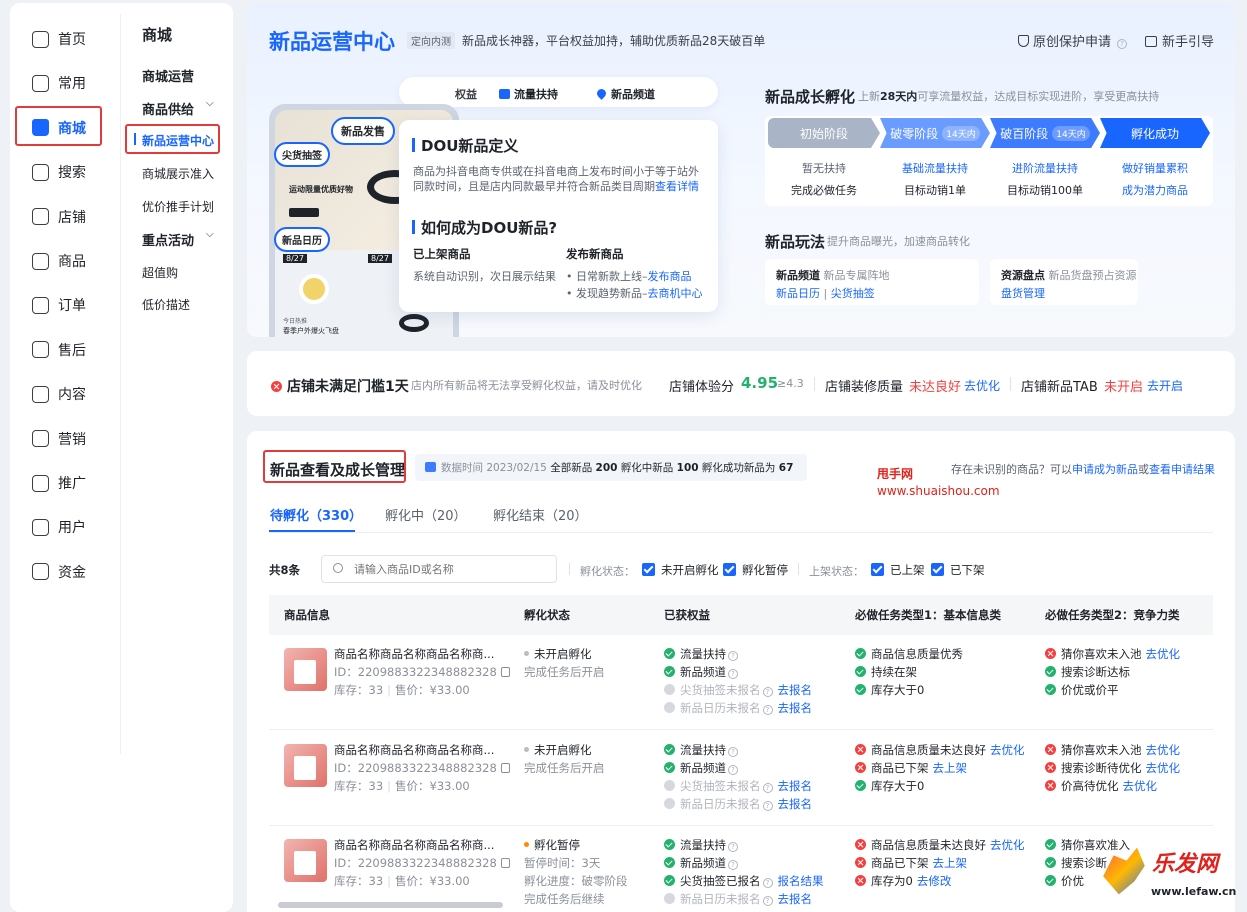 The image size is (1247, 912). I want to click on nav-item-6: 订单, so click(59, 305).